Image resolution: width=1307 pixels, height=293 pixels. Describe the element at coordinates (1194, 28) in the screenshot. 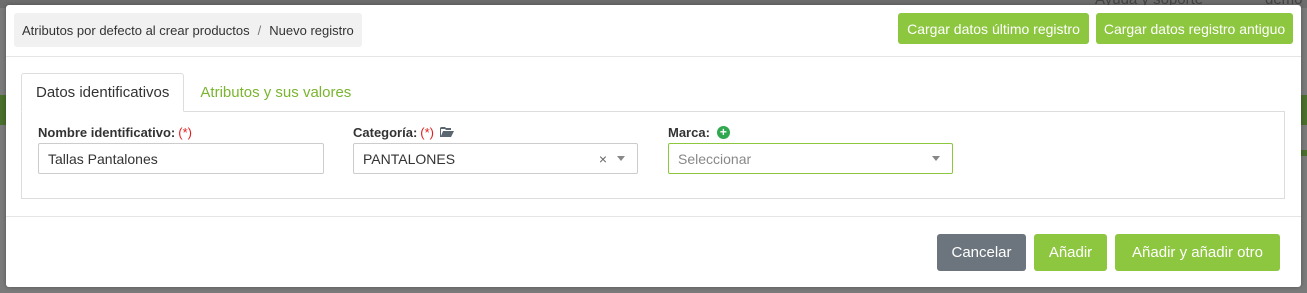

I see `load-old-record-button: Cargar datos registro antiguo` at that location.